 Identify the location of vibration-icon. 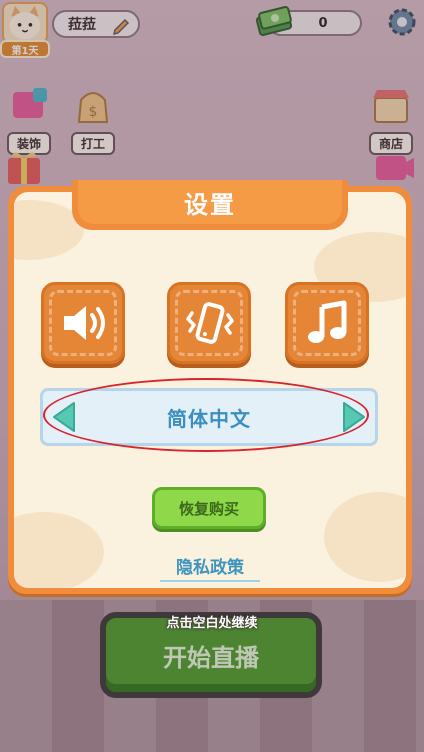
(210, 323).